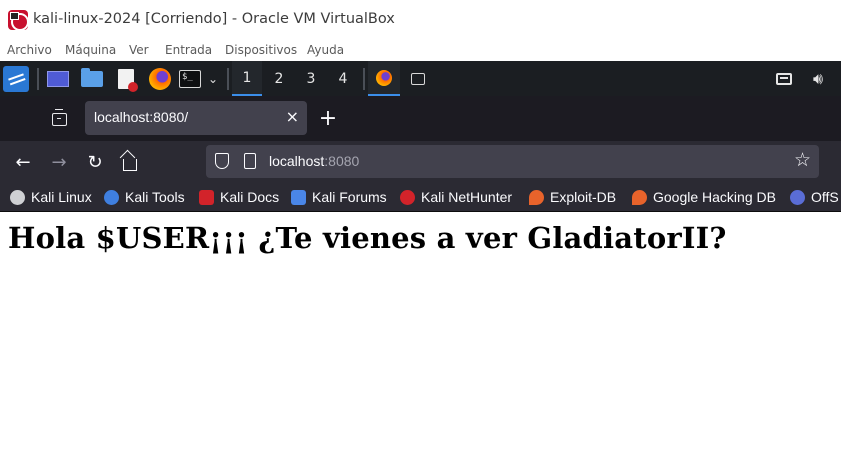  Describe the element at coordinates (292, 116) in the screenshot. I see `close-tab-icon: ×` at that location.